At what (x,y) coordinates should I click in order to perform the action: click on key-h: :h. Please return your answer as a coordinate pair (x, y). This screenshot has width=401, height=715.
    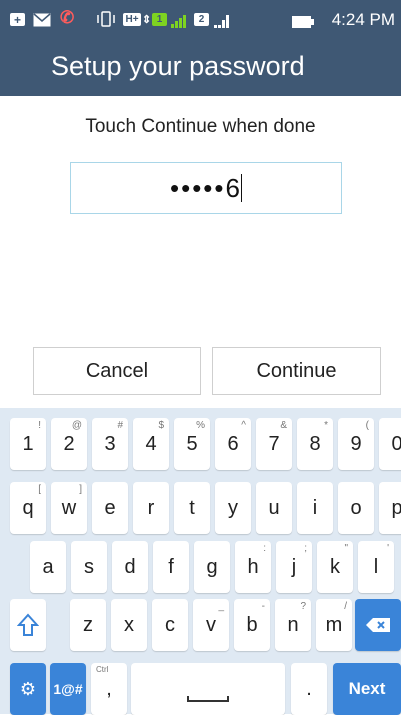
    Looking at the image, I should click on (253, 567).